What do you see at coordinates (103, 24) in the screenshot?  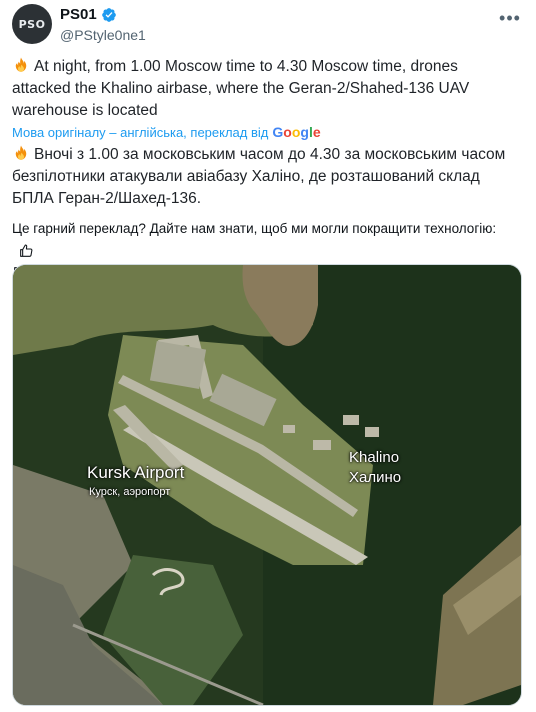 I see `tweet-header: PS01 @PStyle0ne1` at bounding box center [103, 24].